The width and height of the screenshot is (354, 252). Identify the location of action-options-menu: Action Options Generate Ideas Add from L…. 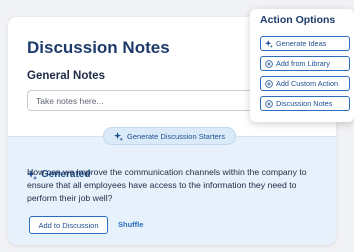
(302, 65).